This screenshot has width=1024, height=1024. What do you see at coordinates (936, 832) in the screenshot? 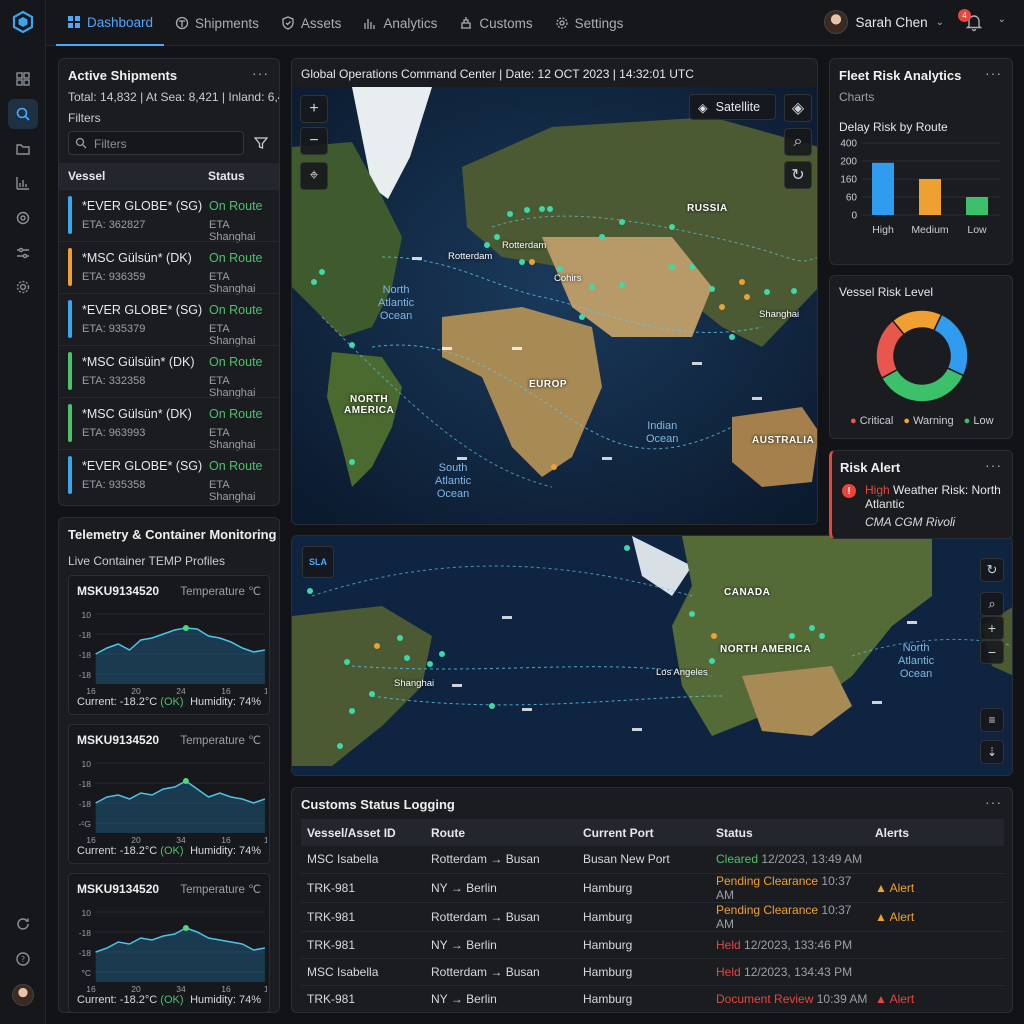
I see `column-header: Alerts` at bounding box center [936, 832].